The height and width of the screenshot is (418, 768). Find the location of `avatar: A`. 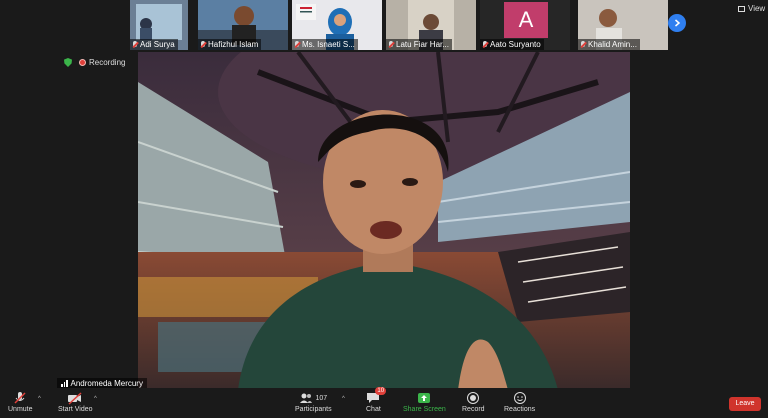

avatar: A is located at coordinates (526, 20).